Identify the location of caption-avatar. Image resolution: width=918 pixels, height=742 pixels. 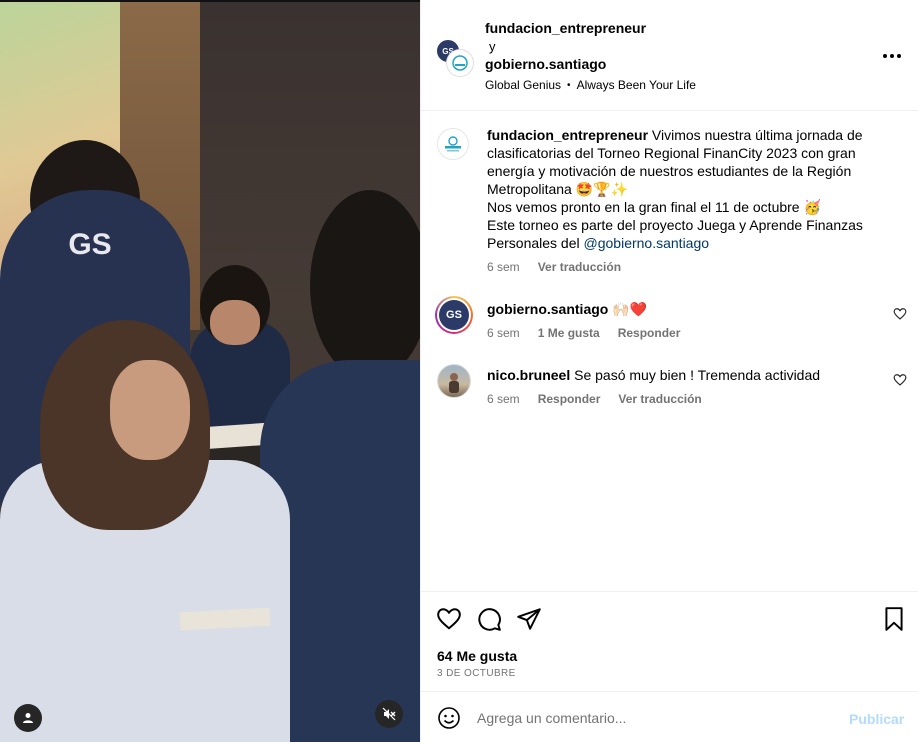
(453, 144).